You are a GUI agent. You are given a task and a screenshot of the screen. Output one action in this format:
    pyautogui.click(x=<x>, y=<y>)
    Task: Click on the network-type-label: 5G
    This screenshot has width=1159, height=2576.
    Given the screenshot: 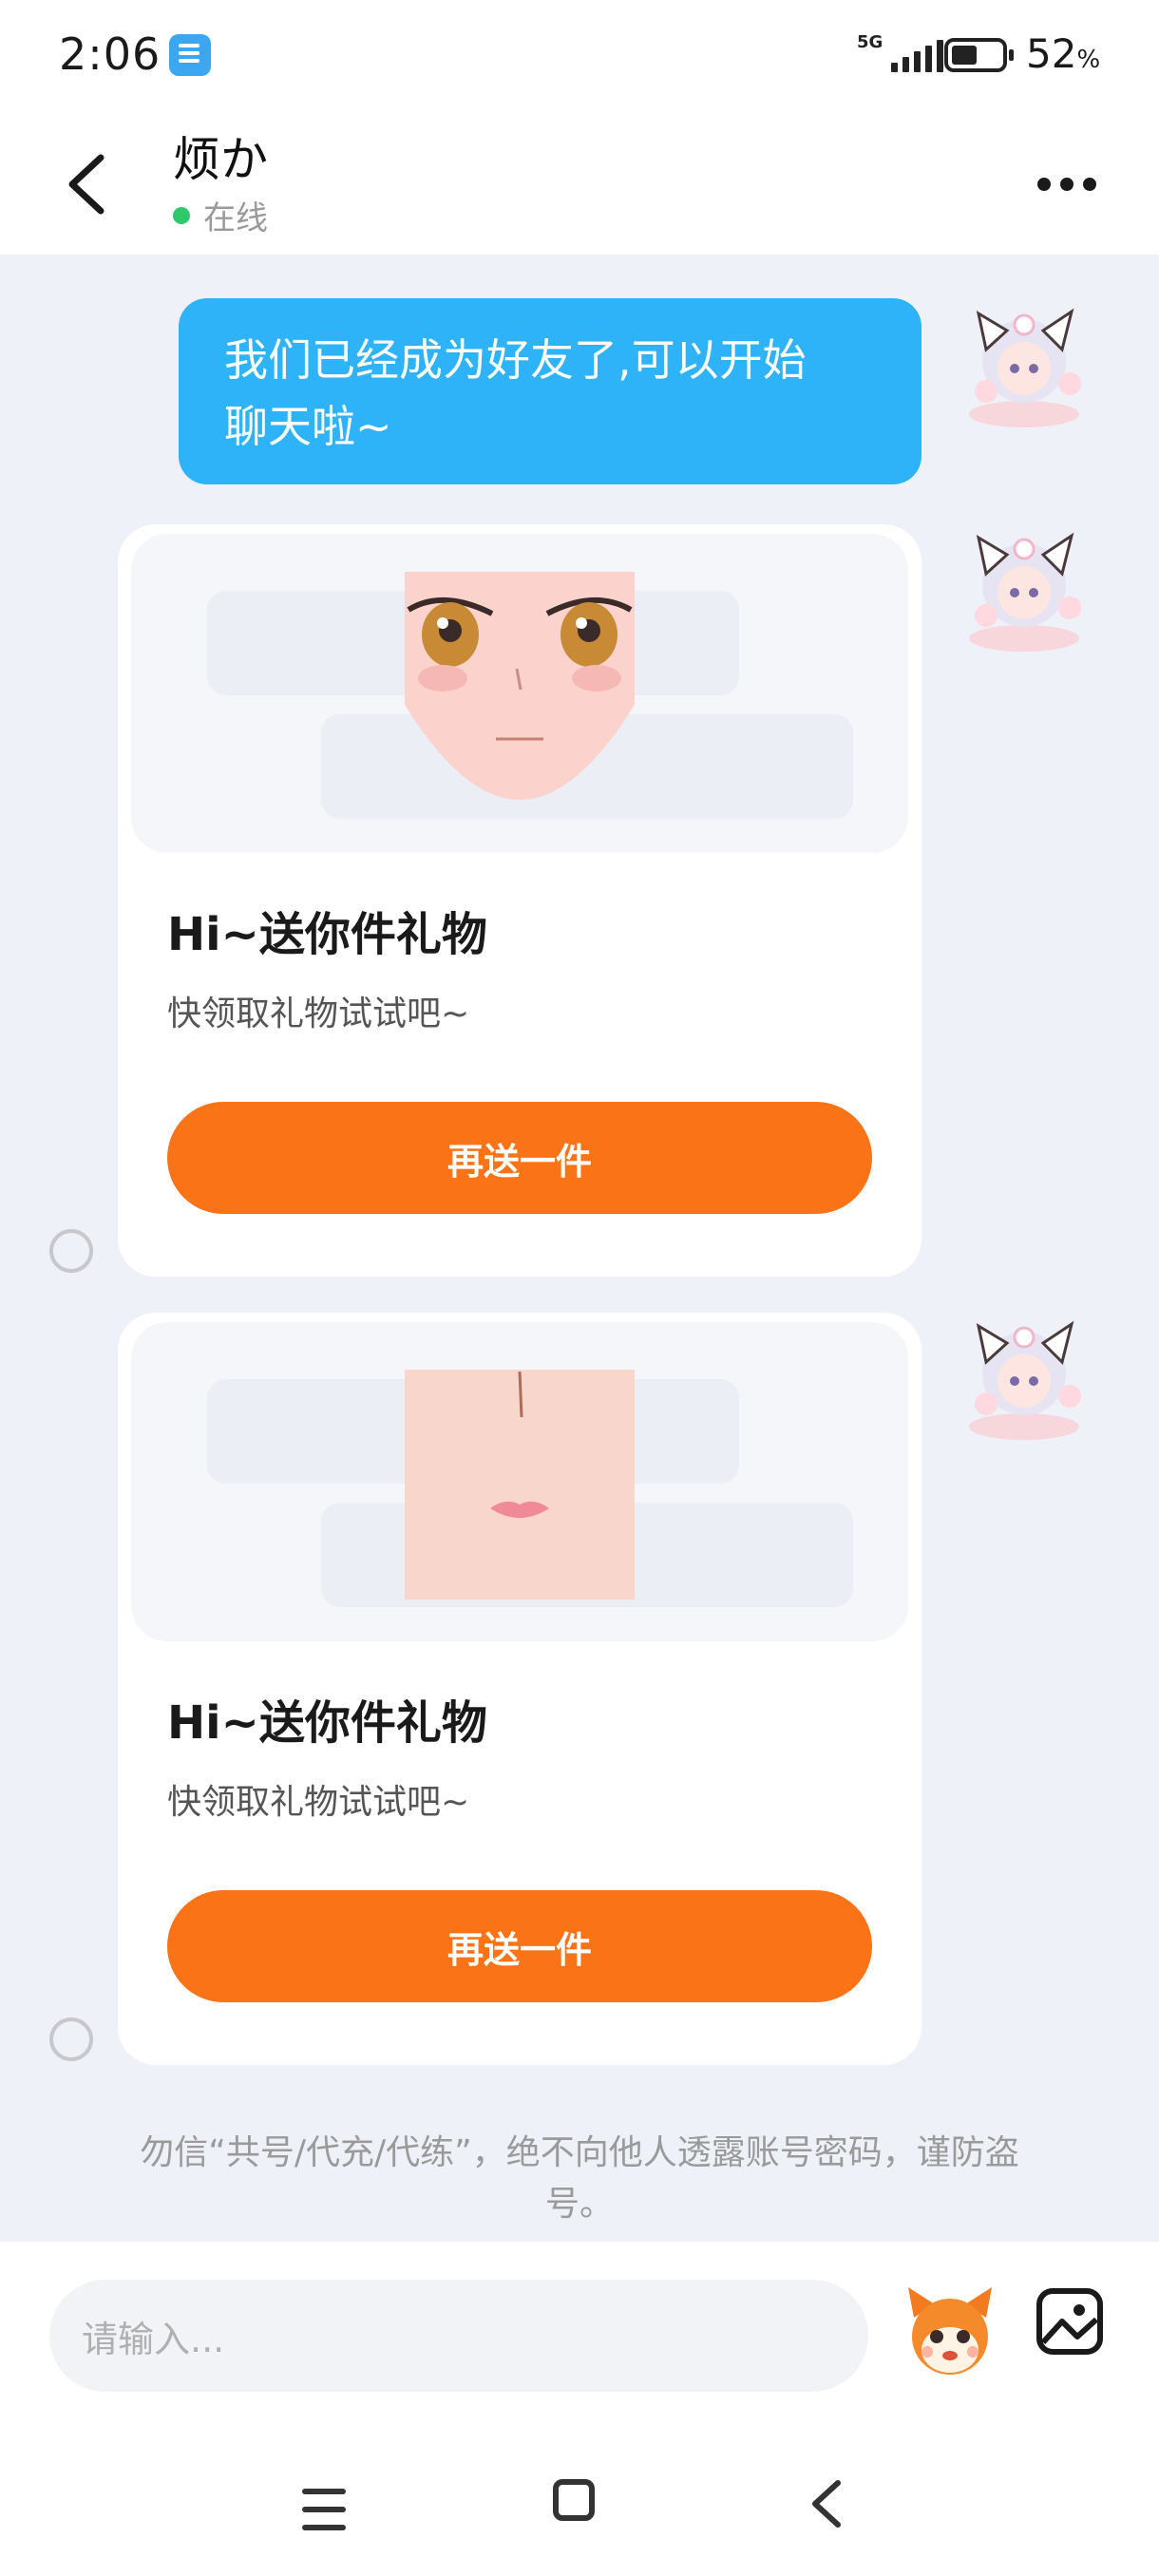 What is the action you would take?
    pyautogui.click(x=870, y=42)
    